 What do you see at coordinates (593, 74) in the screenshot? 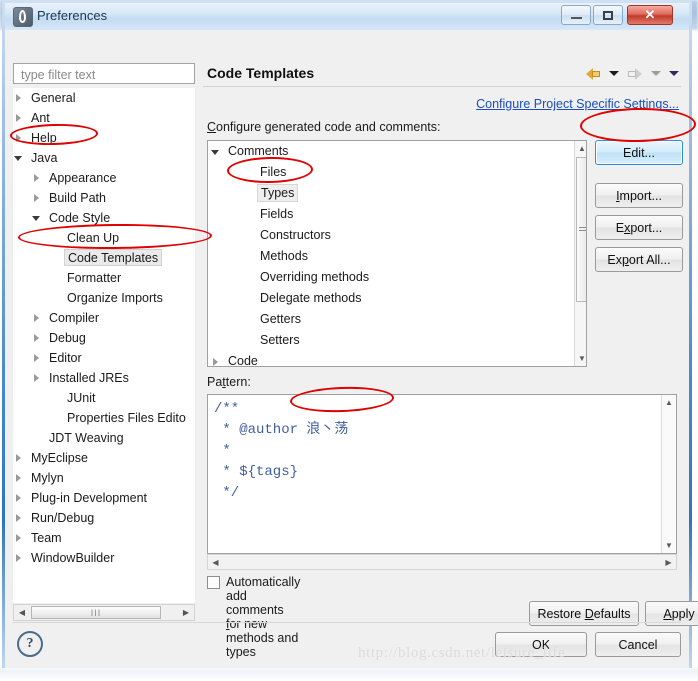
I see `back-arrow-icon` at bounding box center [593, 74].